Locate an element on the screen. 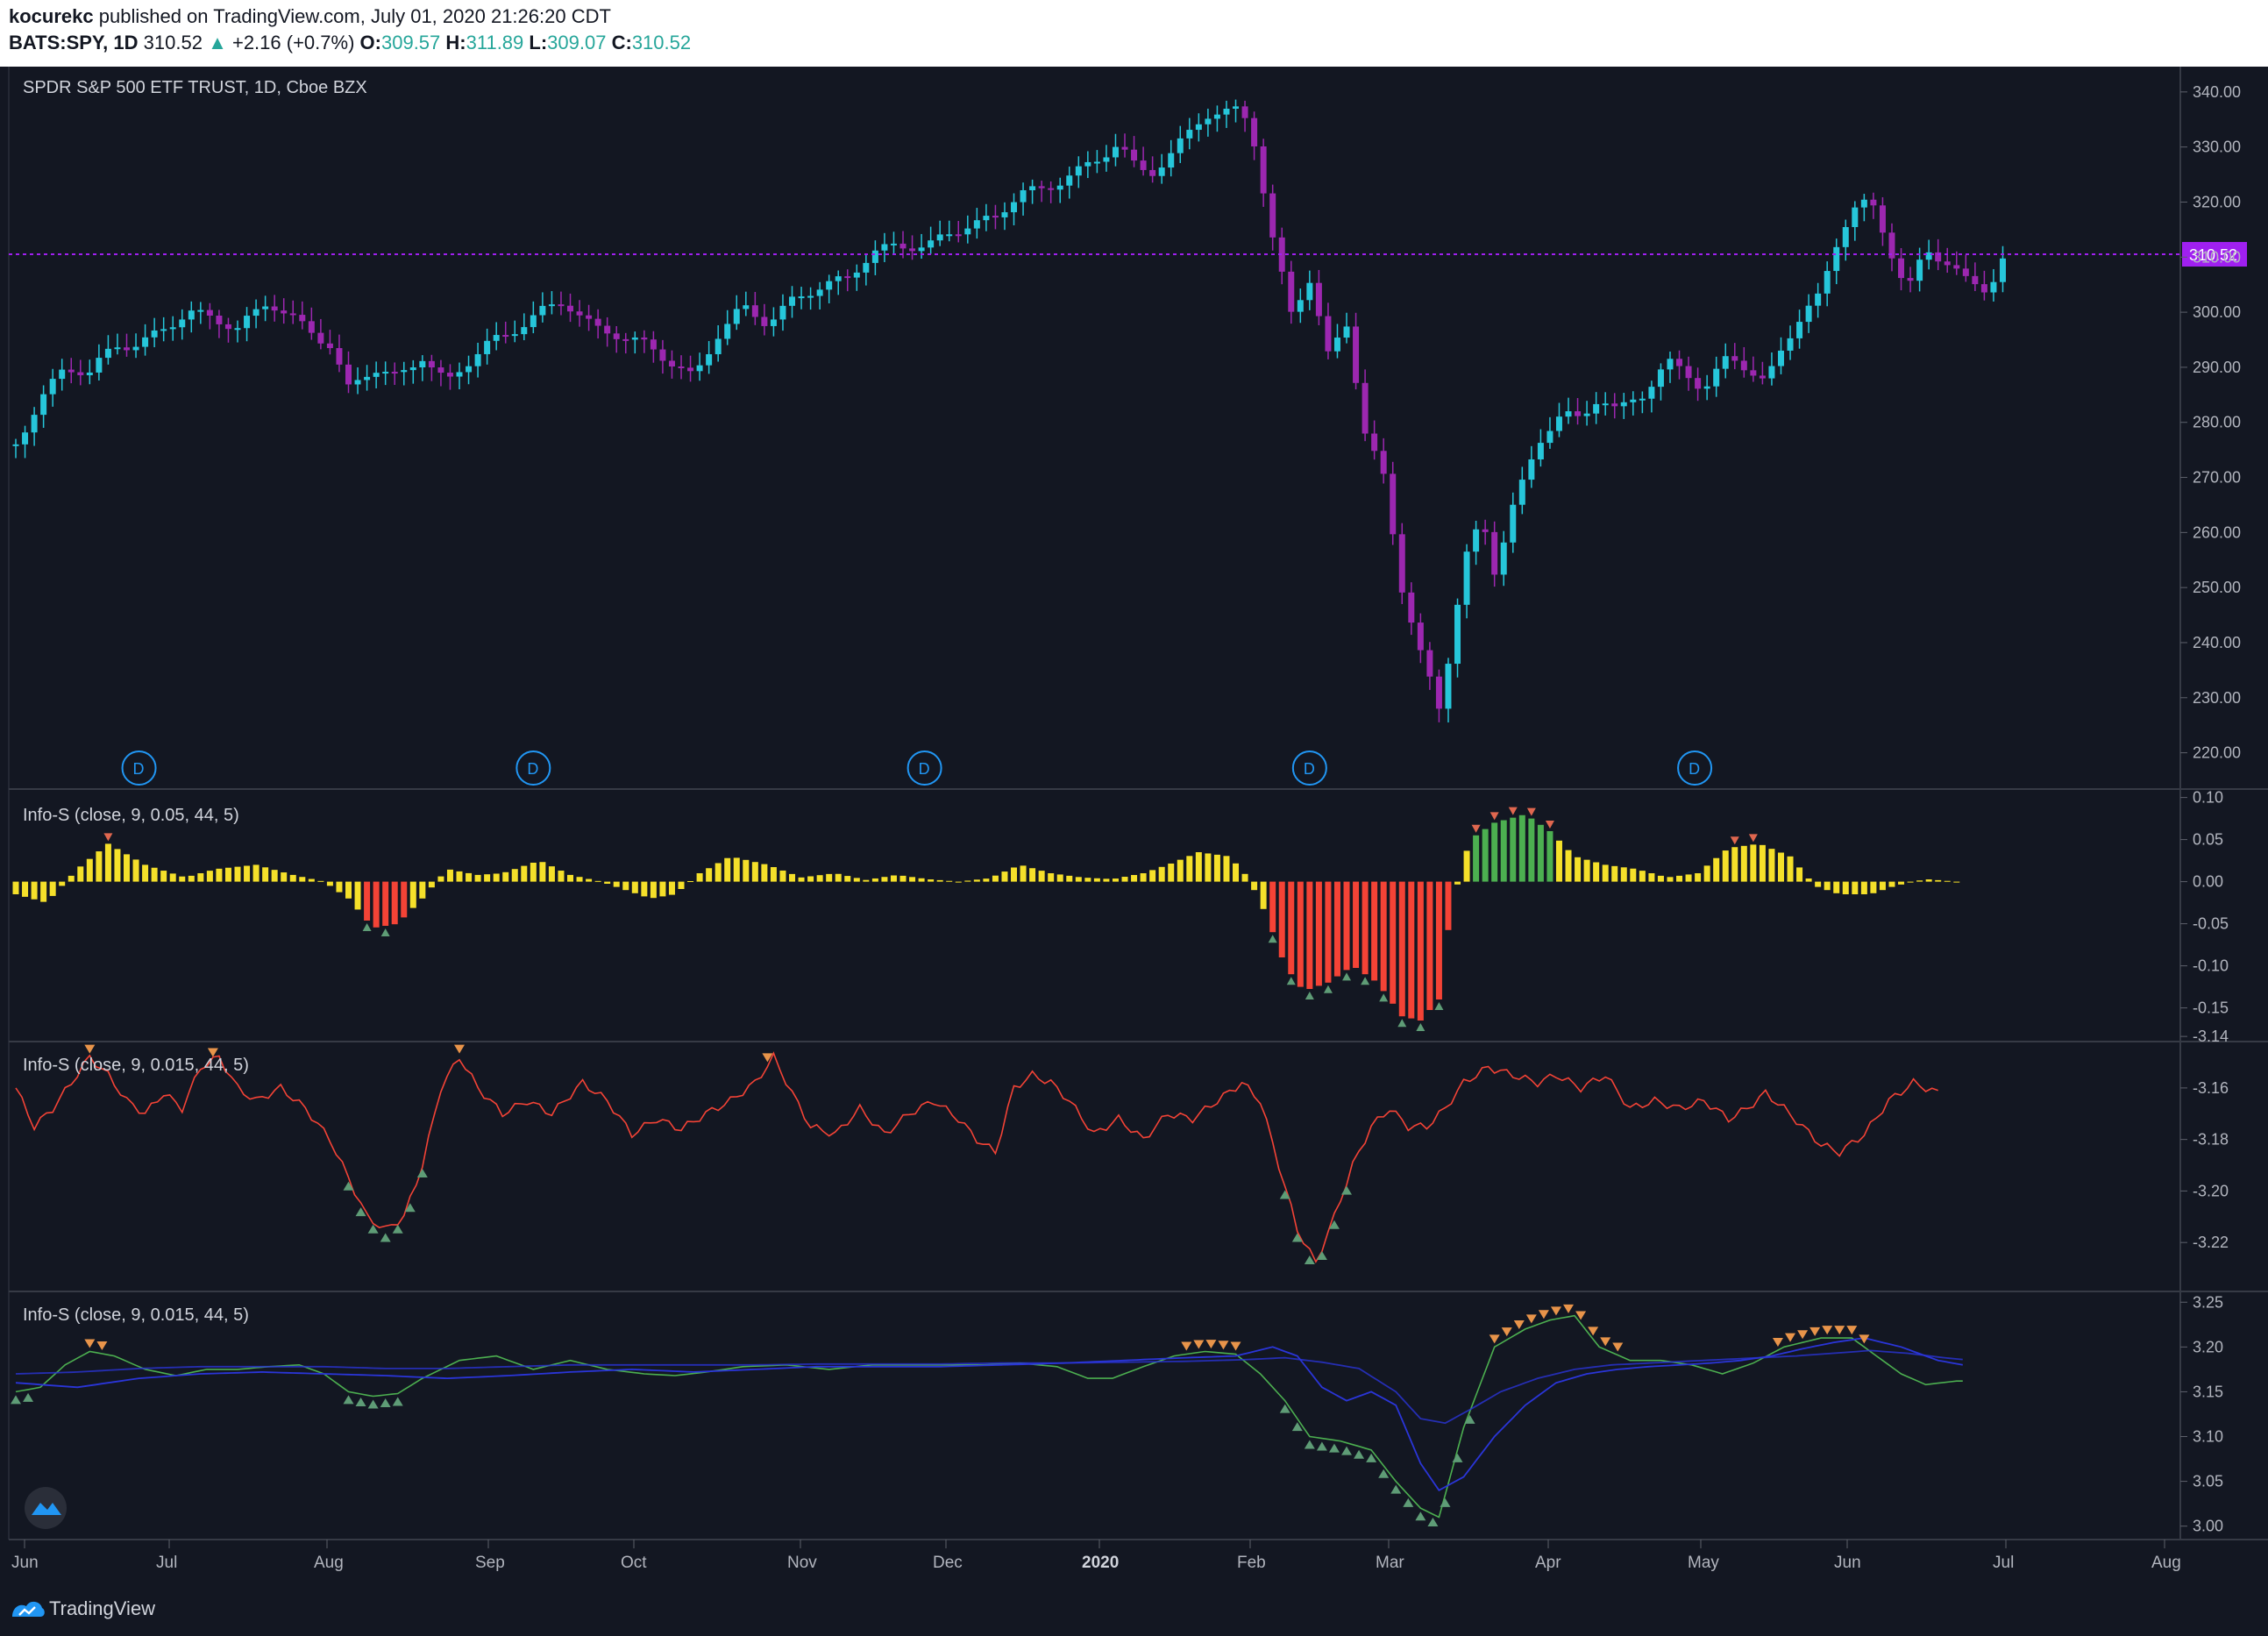  info-s-multiline-pane is located at coordinates (987, 1415).